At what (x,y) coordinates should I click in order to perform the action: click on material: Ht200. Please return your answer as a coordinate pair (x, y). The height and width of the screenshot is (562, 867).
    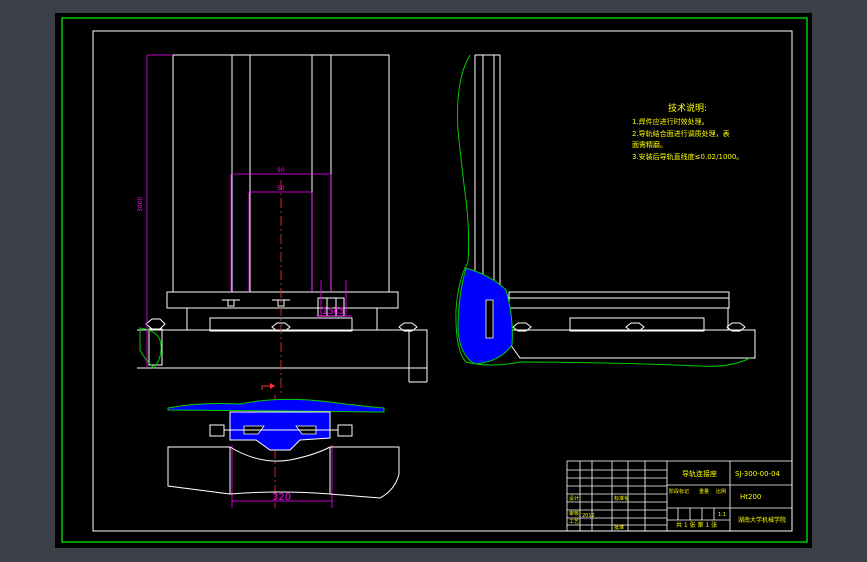
    Looking at the image, I should click on (750, 497).